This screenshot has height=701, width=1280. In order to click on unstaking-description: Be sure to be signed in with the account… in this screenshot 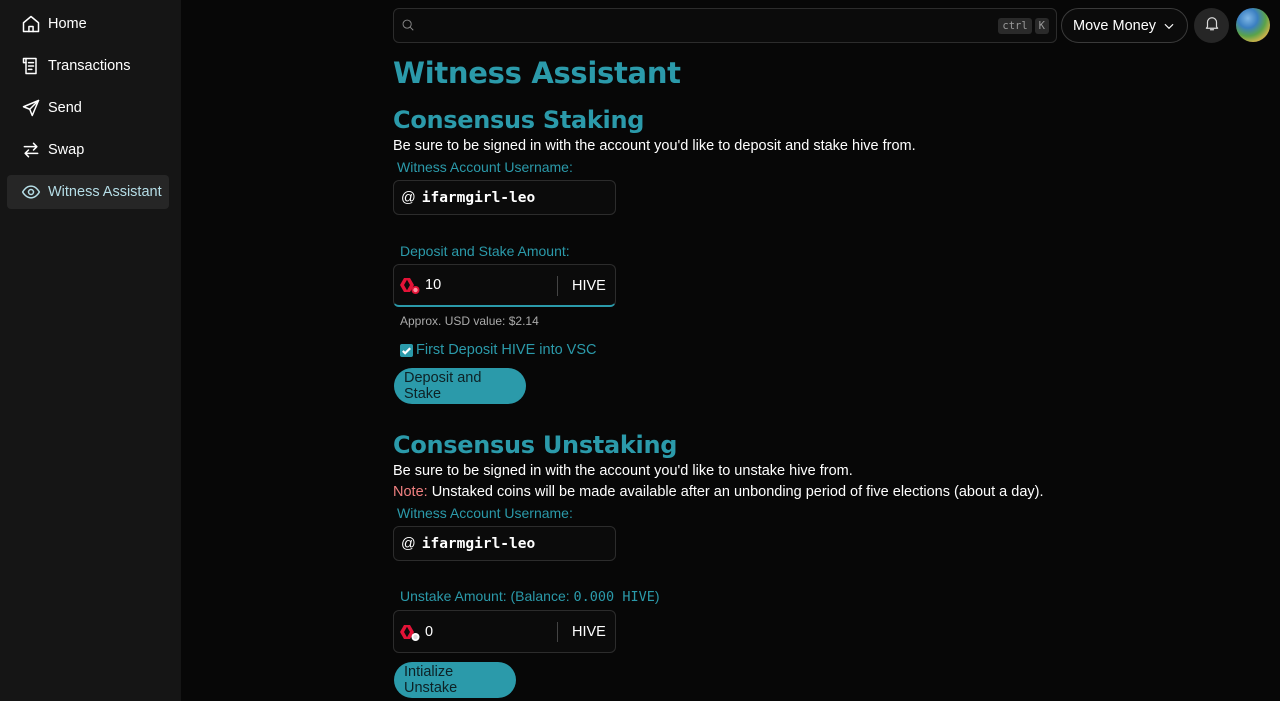, I will do `click(623, 471)`.